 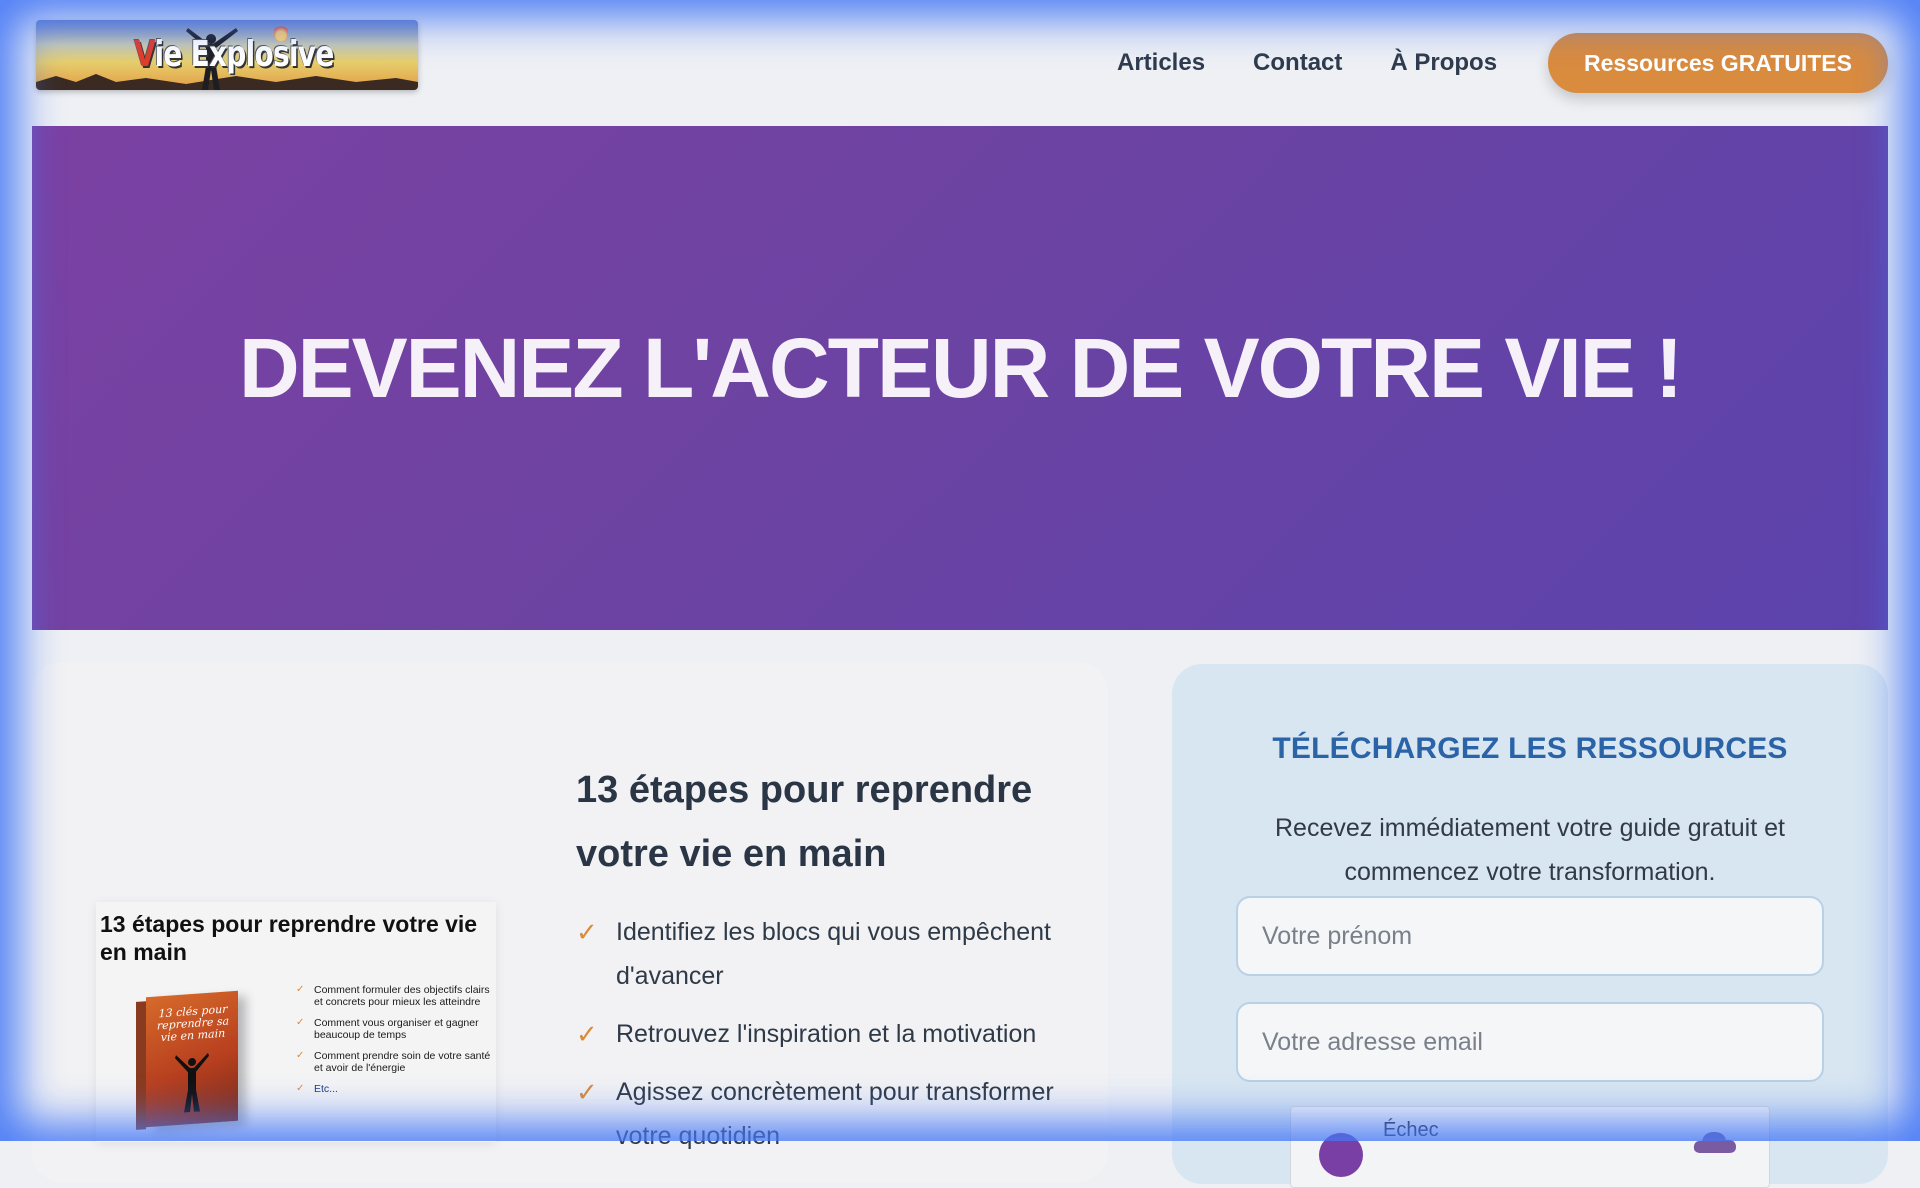 I want to click on main-nav: Articles Contact À Propos, so click(x=1331, y=63).